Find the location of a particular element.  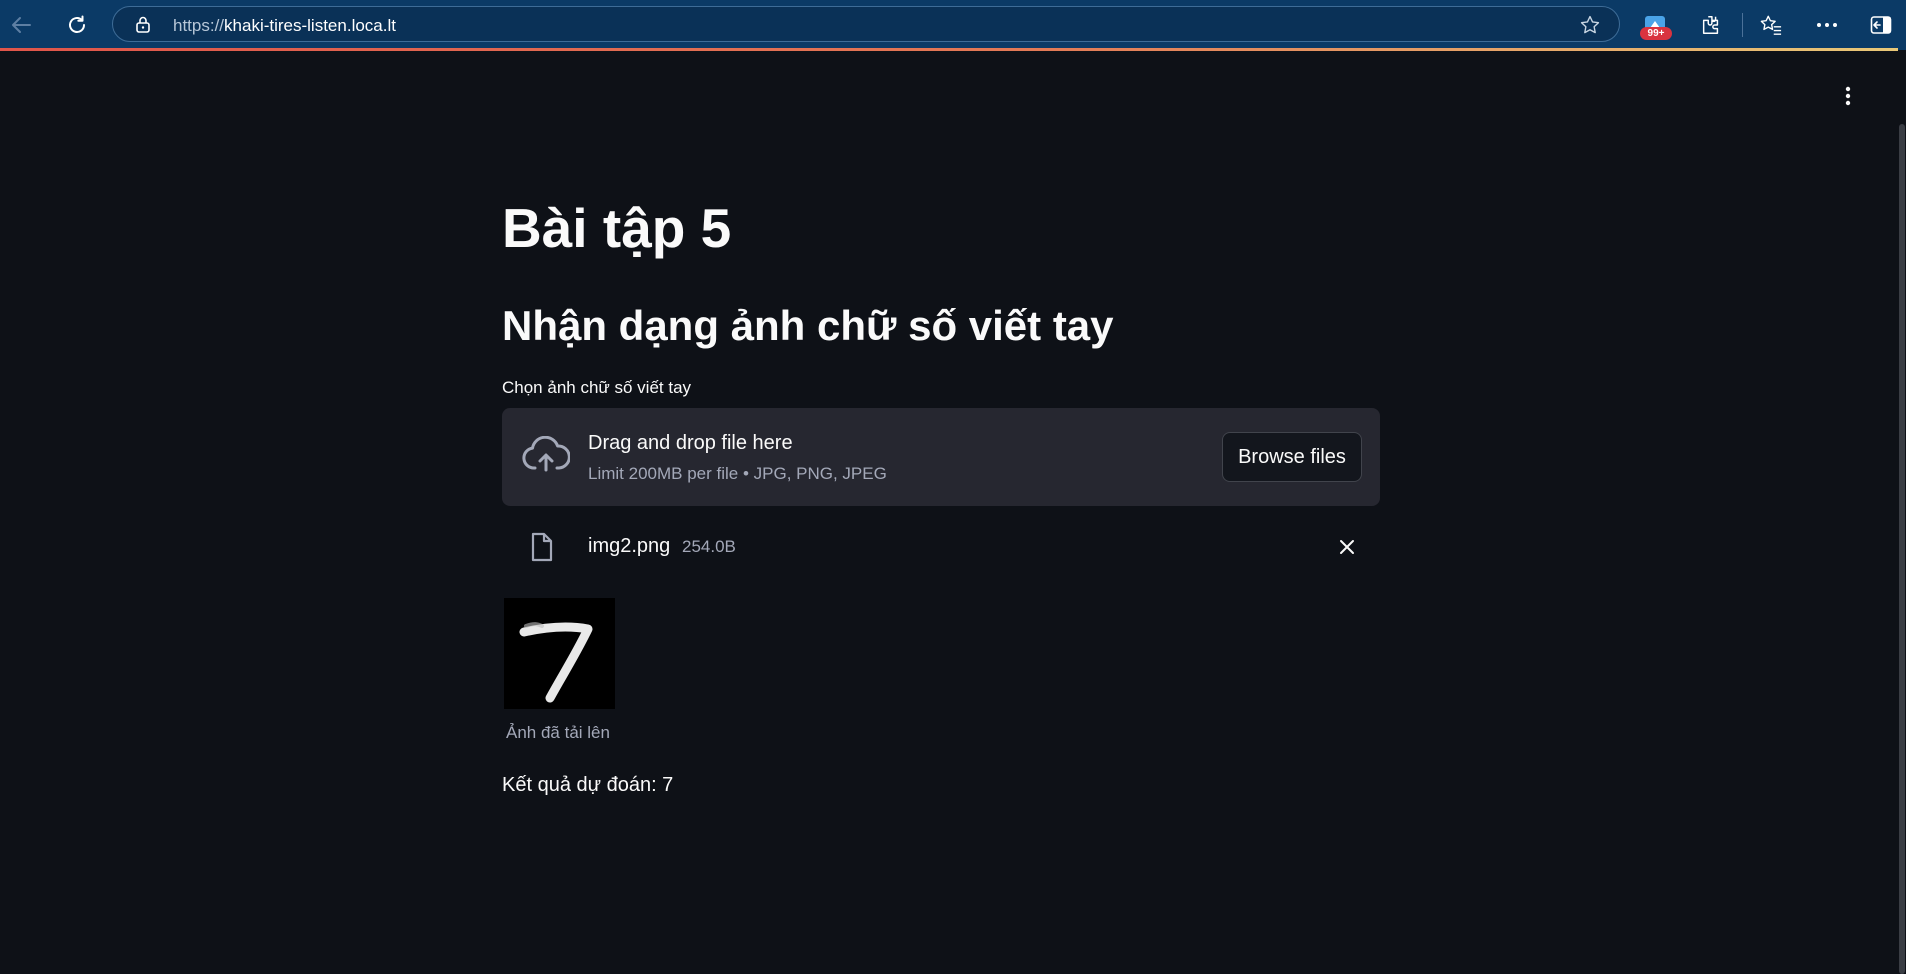

image-caption: Ảnh đã tải lên is located at coordinates (558, 732).